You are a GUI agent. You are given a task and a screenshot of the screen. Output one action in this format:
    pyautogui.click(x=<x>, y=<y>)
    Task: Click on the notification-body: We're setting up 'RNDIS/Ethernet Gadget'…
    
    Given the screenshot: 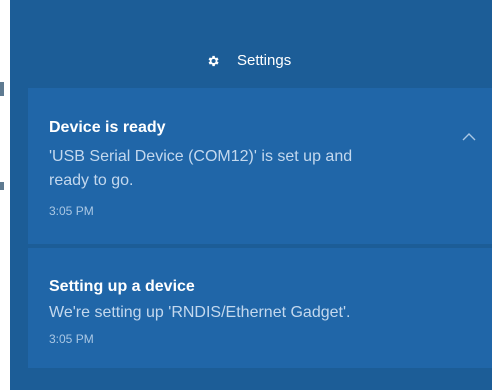 What is the action you would take?
    pyautogui.click(x=200, y=312)
    